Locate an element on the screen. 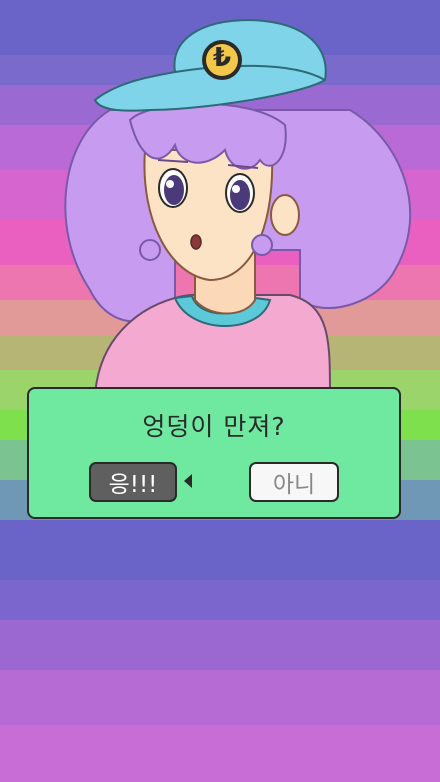 This screenshot has width=440, height=782. yes-button: 응!!! is located at coordinates (133, 482).